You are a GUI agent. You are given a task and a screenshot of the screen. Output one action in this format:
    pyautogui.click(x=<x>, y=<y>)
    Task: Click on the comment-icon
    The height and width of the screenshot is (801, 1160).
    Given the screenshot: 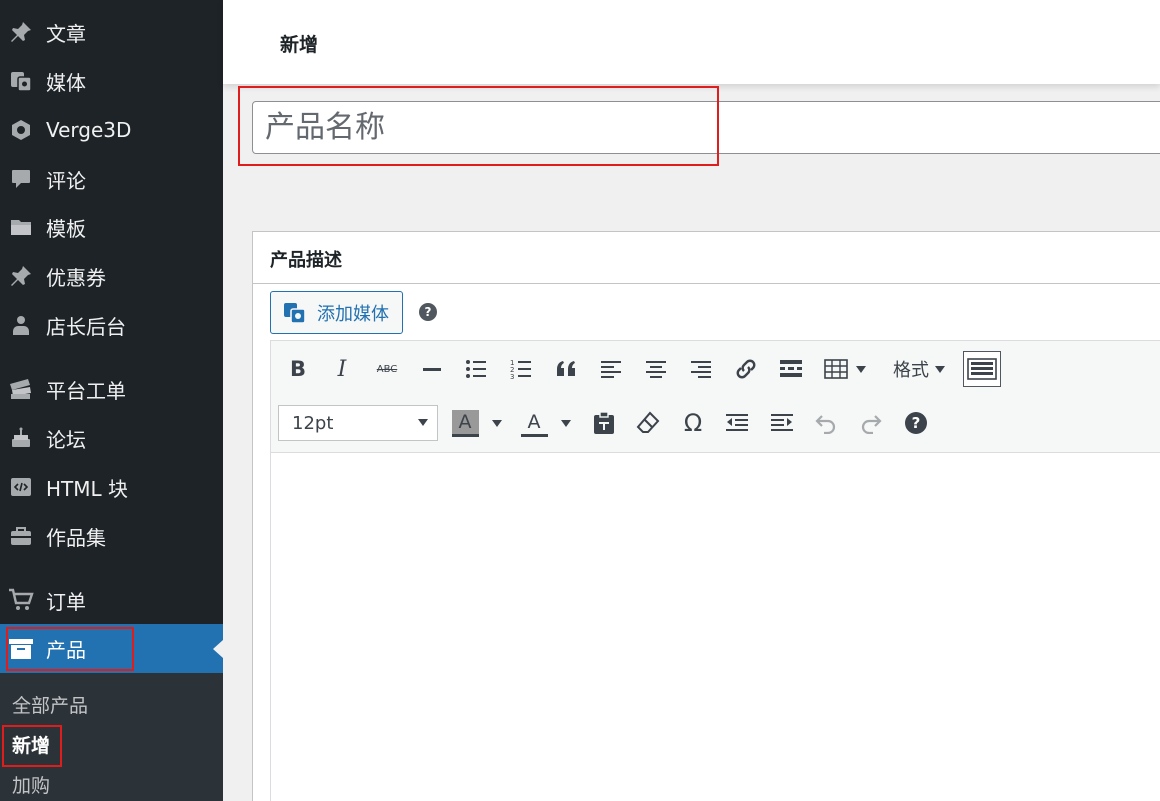 What is the action you would take?
    pyautogui.click(x=21, y=179)
    